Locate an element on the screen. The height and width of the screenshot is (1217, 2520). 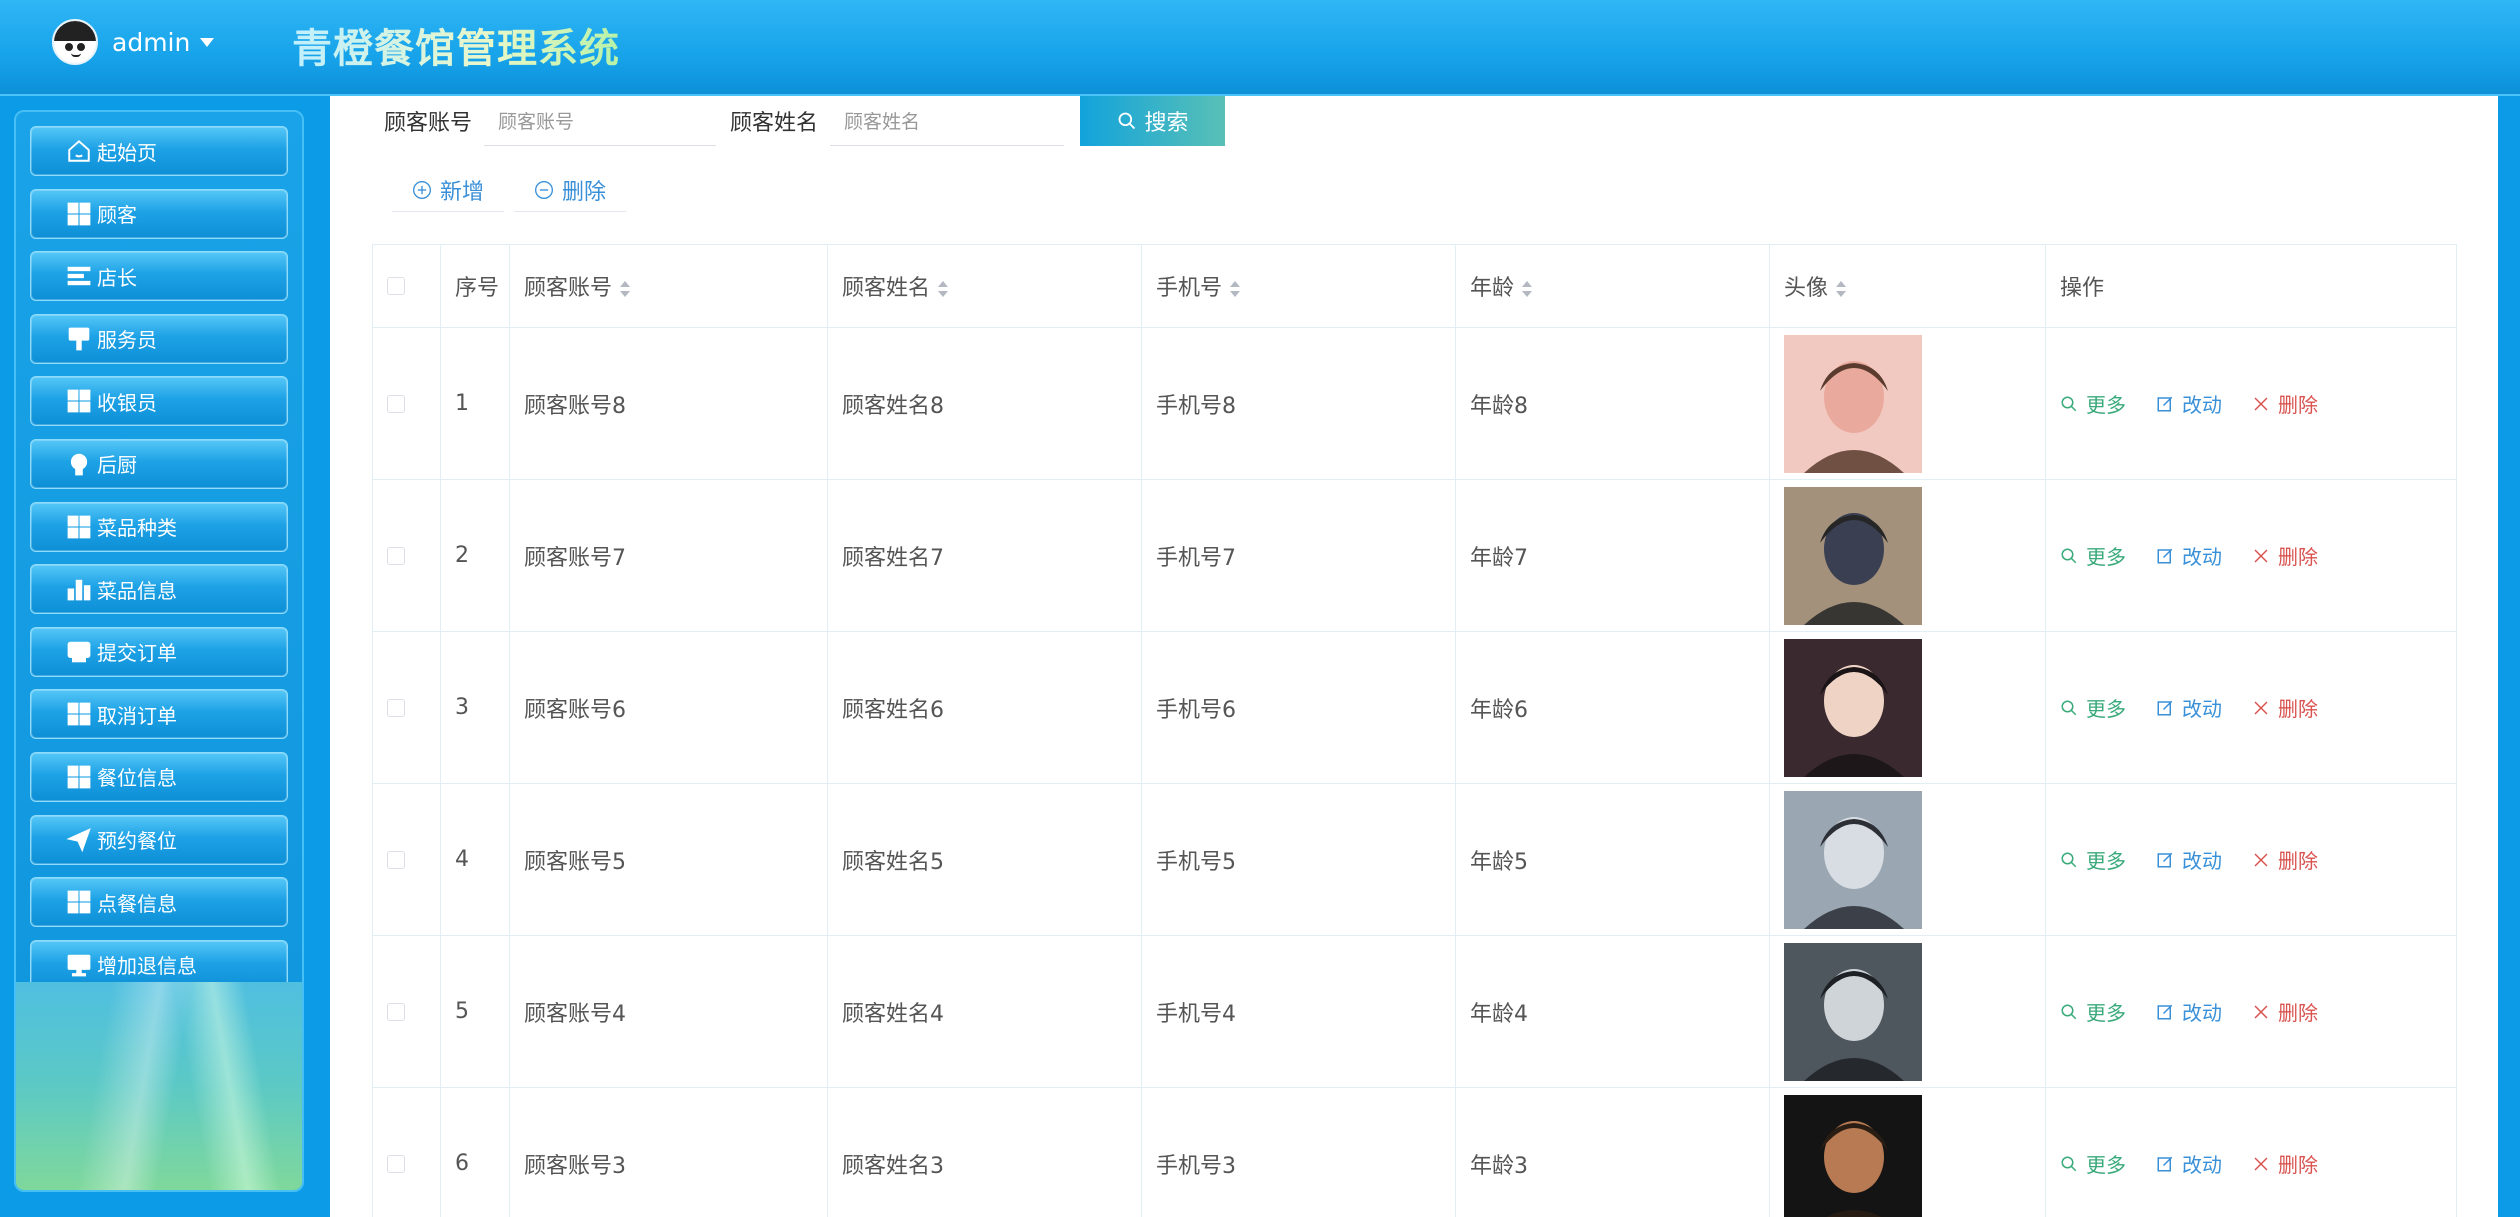
edit-icon is located at coordinates (2165, 707).